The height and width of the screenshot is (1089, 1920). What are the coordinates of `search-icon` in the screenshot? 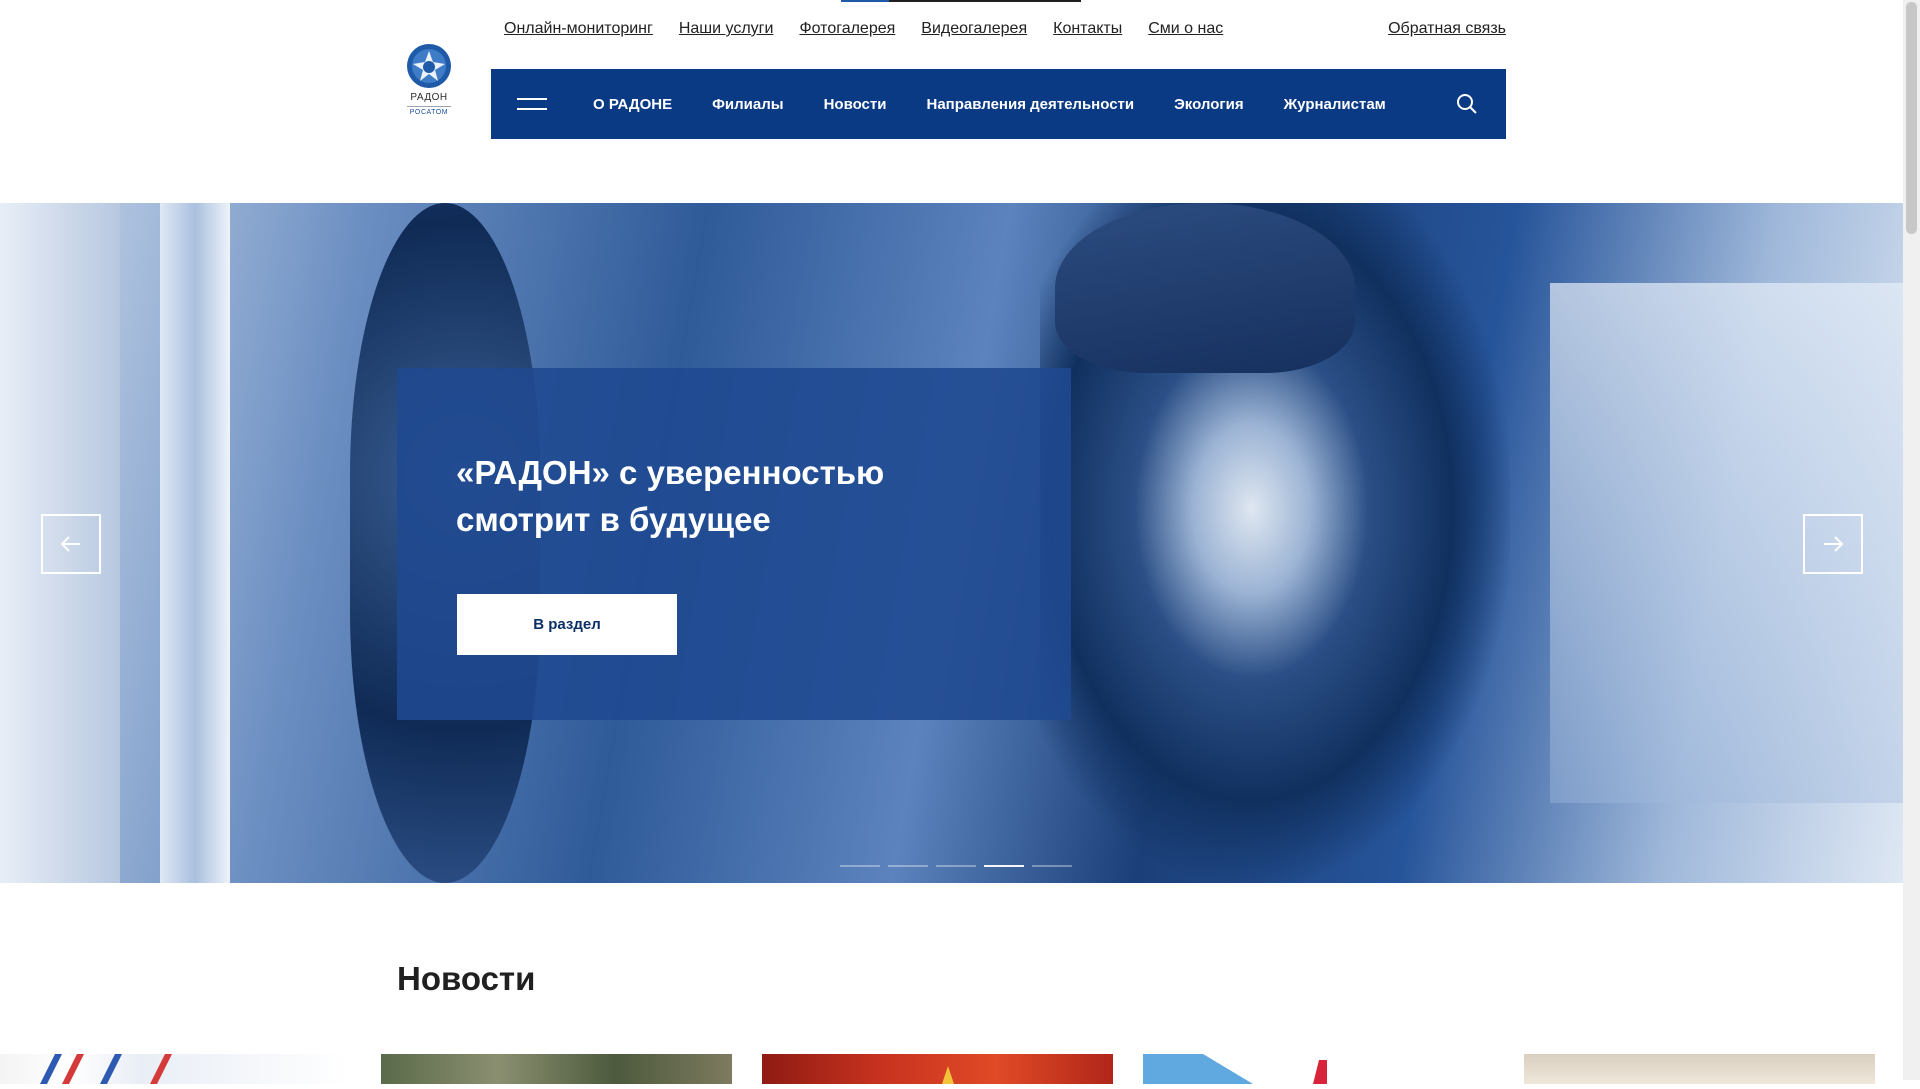 It's located at (1467, 104).